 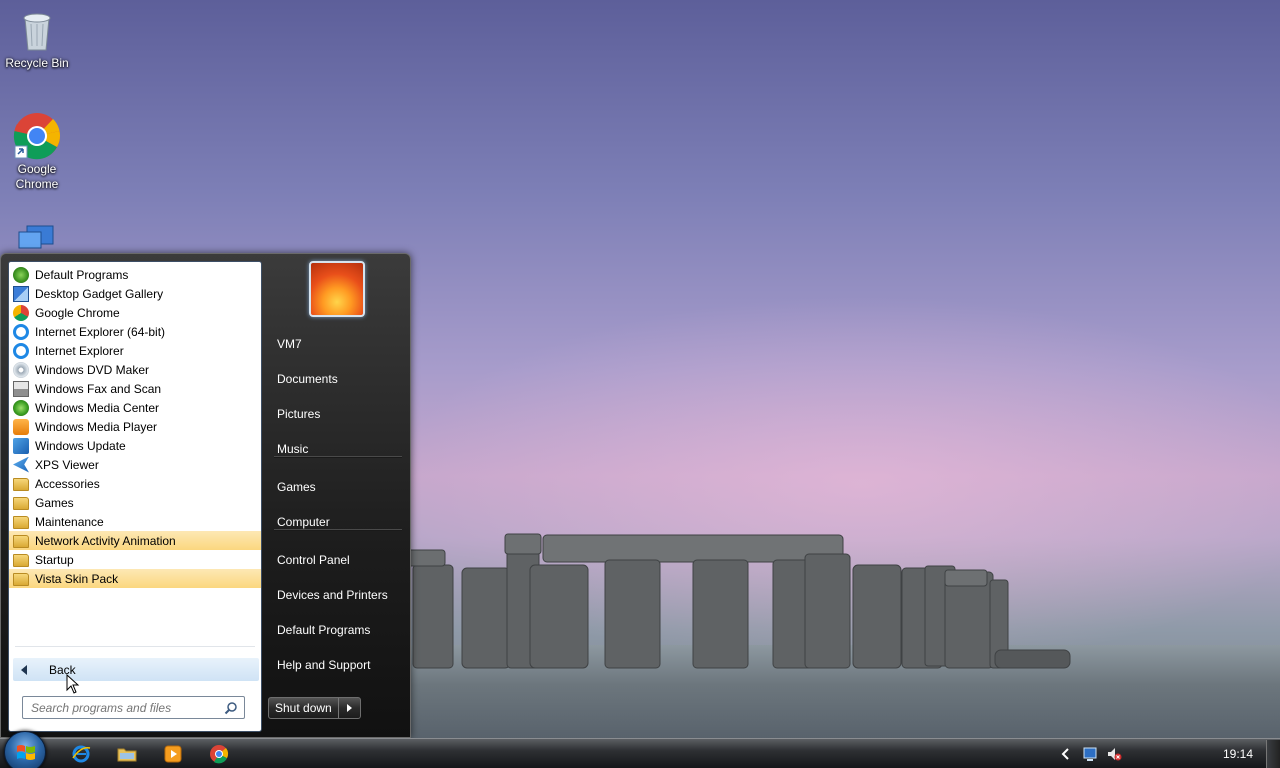 I want to click on desktop-icon-label: Recycle Bin, so click(x=37, y=63).